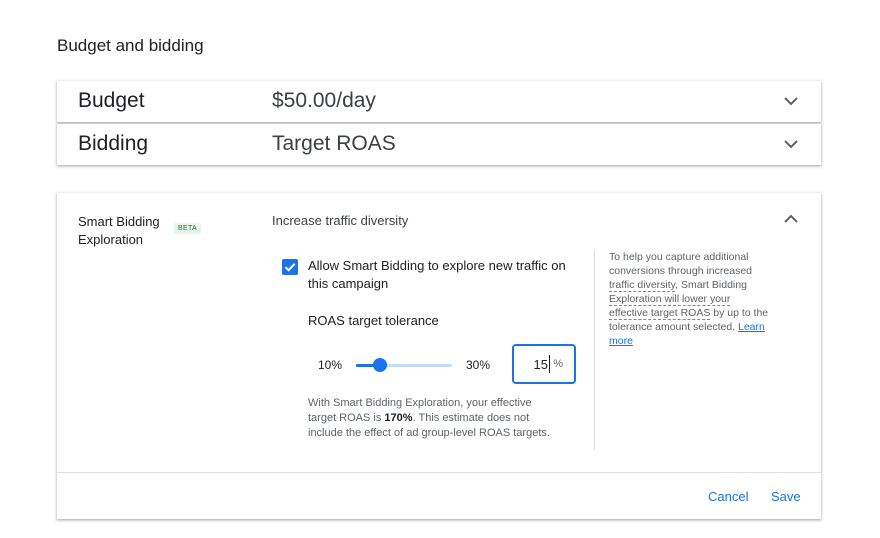 The height and width of the screenshot is (538, 880). Describe the element at coordinates (340, 220) in the screenshot. I see `exploration-heading: Increase traffic diversity` at that location.